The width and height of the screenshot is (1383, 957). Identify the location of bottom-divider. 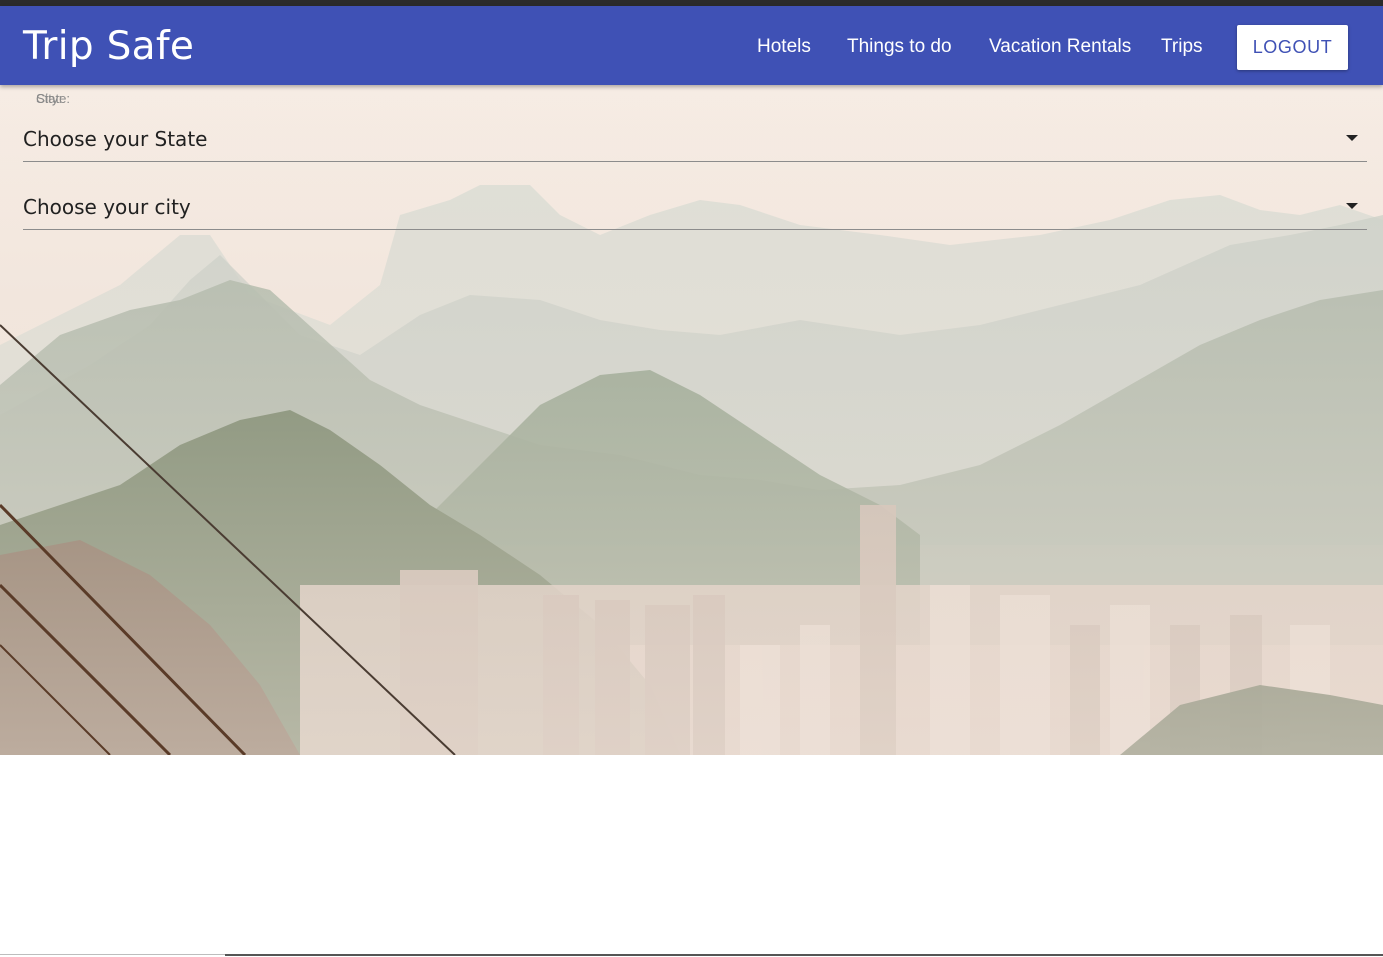
(112, 954).